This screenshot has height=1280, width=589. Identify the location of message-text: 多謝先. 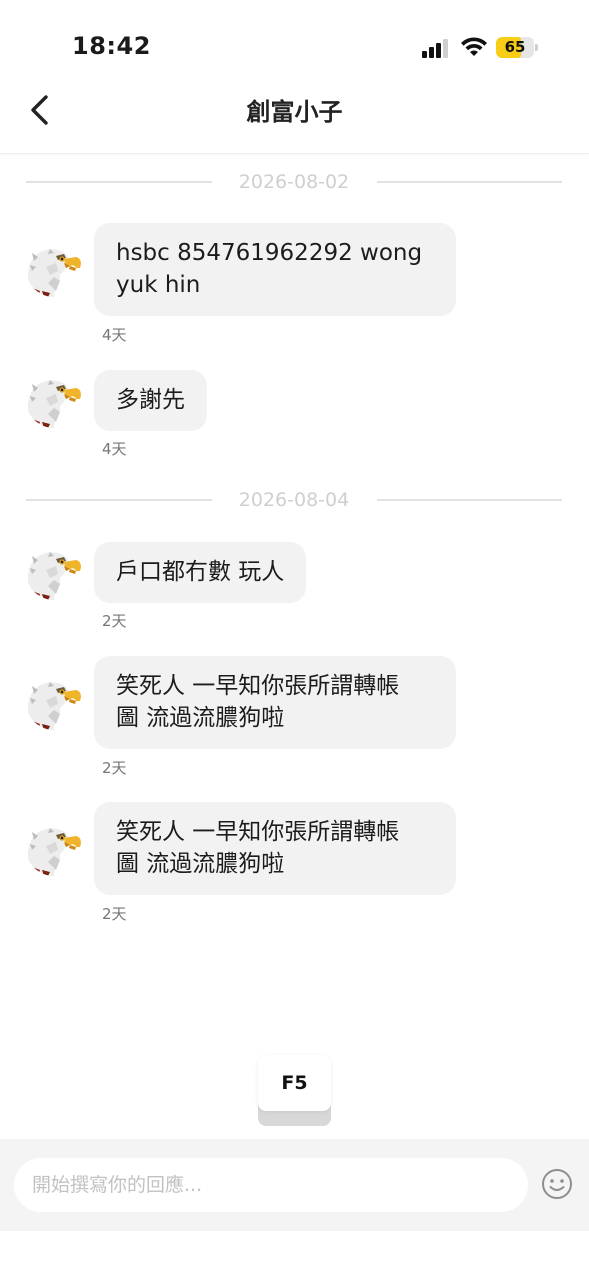
(150, 400).